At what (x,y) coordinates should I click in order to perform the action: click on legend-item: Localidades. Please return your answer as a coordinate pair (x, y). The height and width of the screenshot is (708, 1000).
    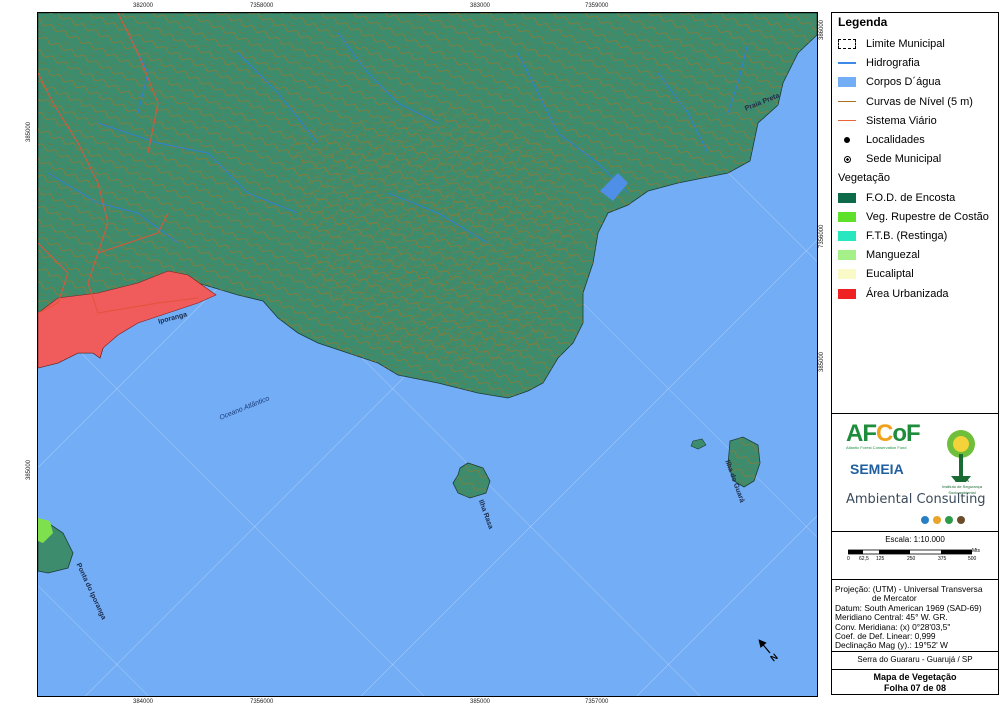
    Looking at the image, I should click on (881, 140).